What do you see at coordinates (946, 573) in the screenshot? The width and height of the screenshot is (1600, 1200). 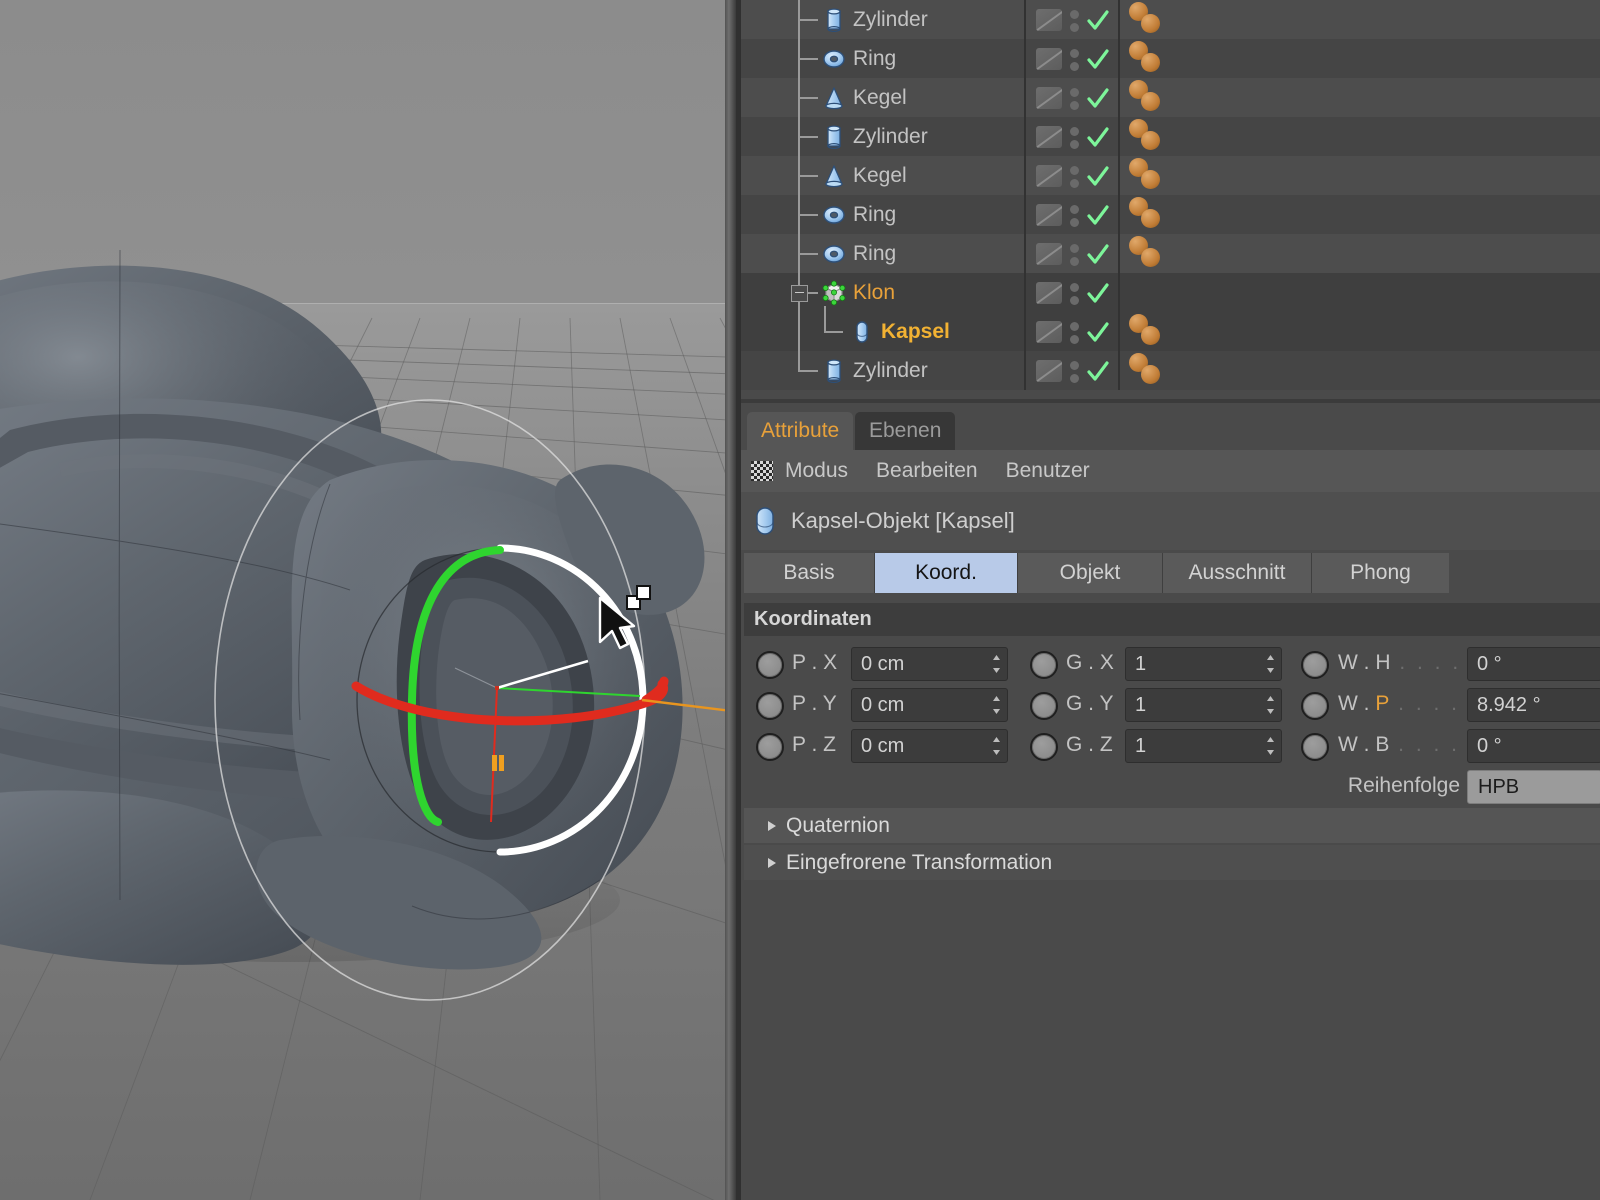 I see `subtab-koord: Koord.` at bounding box center [946, 573].